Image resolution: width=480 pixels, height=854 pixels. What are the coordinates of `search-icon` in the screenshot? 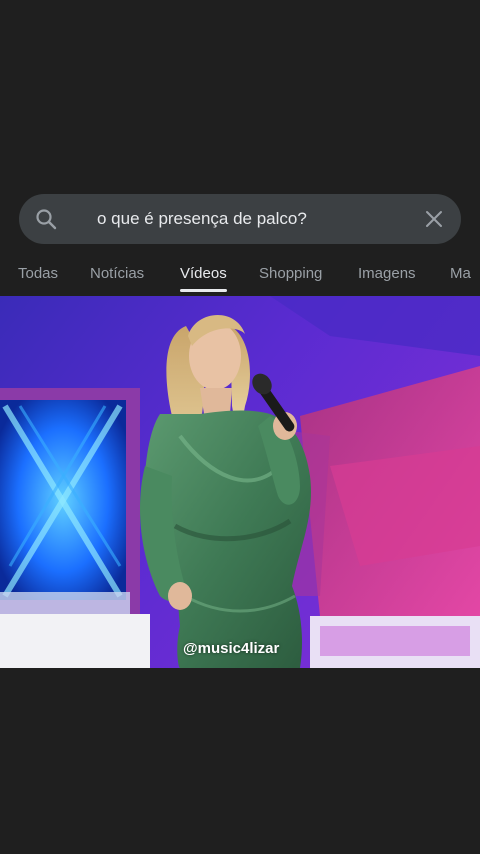 It's located at (46, 219).